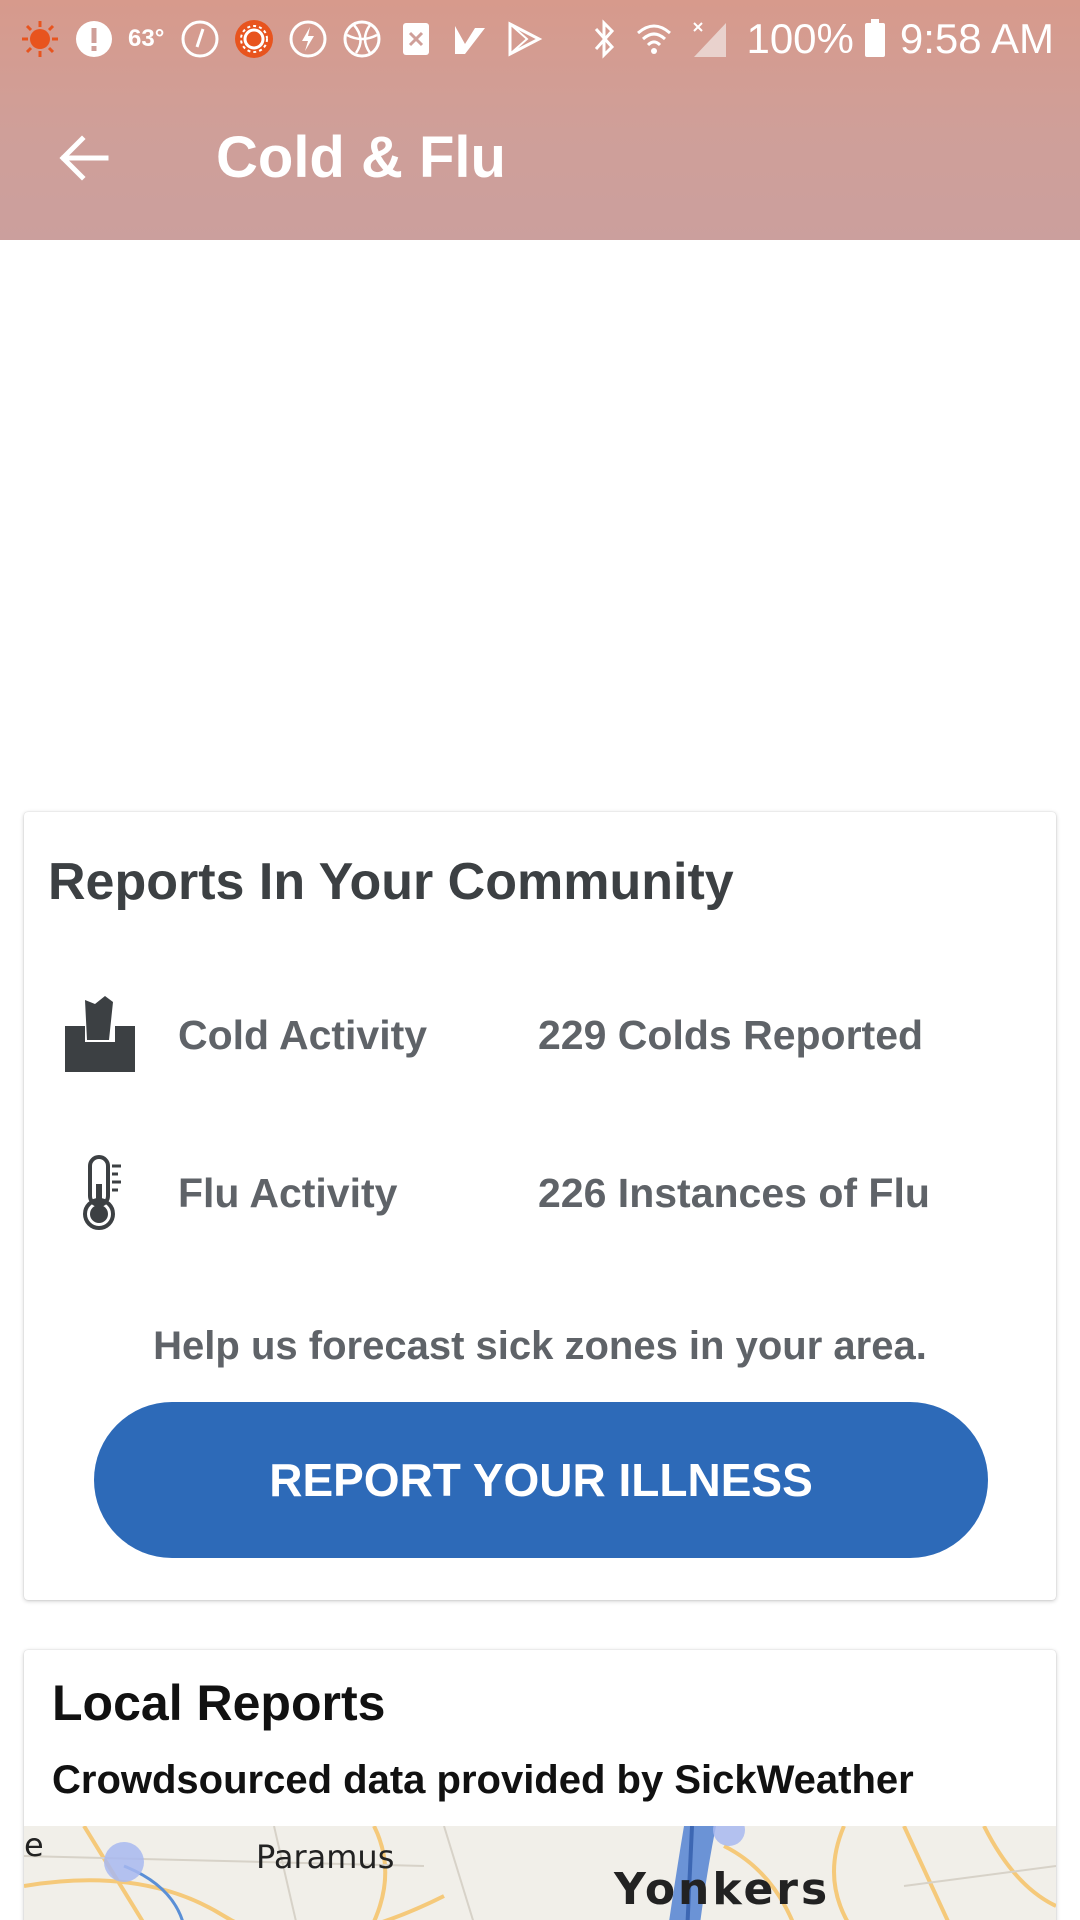 This screenshot has height=1920, width=1080. What do you see at coordinates (219, 1703) in the screenshot?
I see `local-reports-title: Local Reports` at bounding box center [219, 1703].